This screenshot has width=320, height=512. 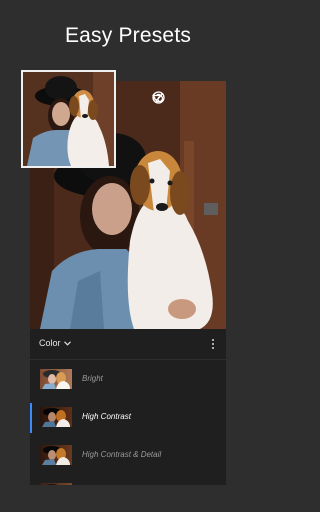 I want to click on edit-toolbar, so click(x=185, y=98).